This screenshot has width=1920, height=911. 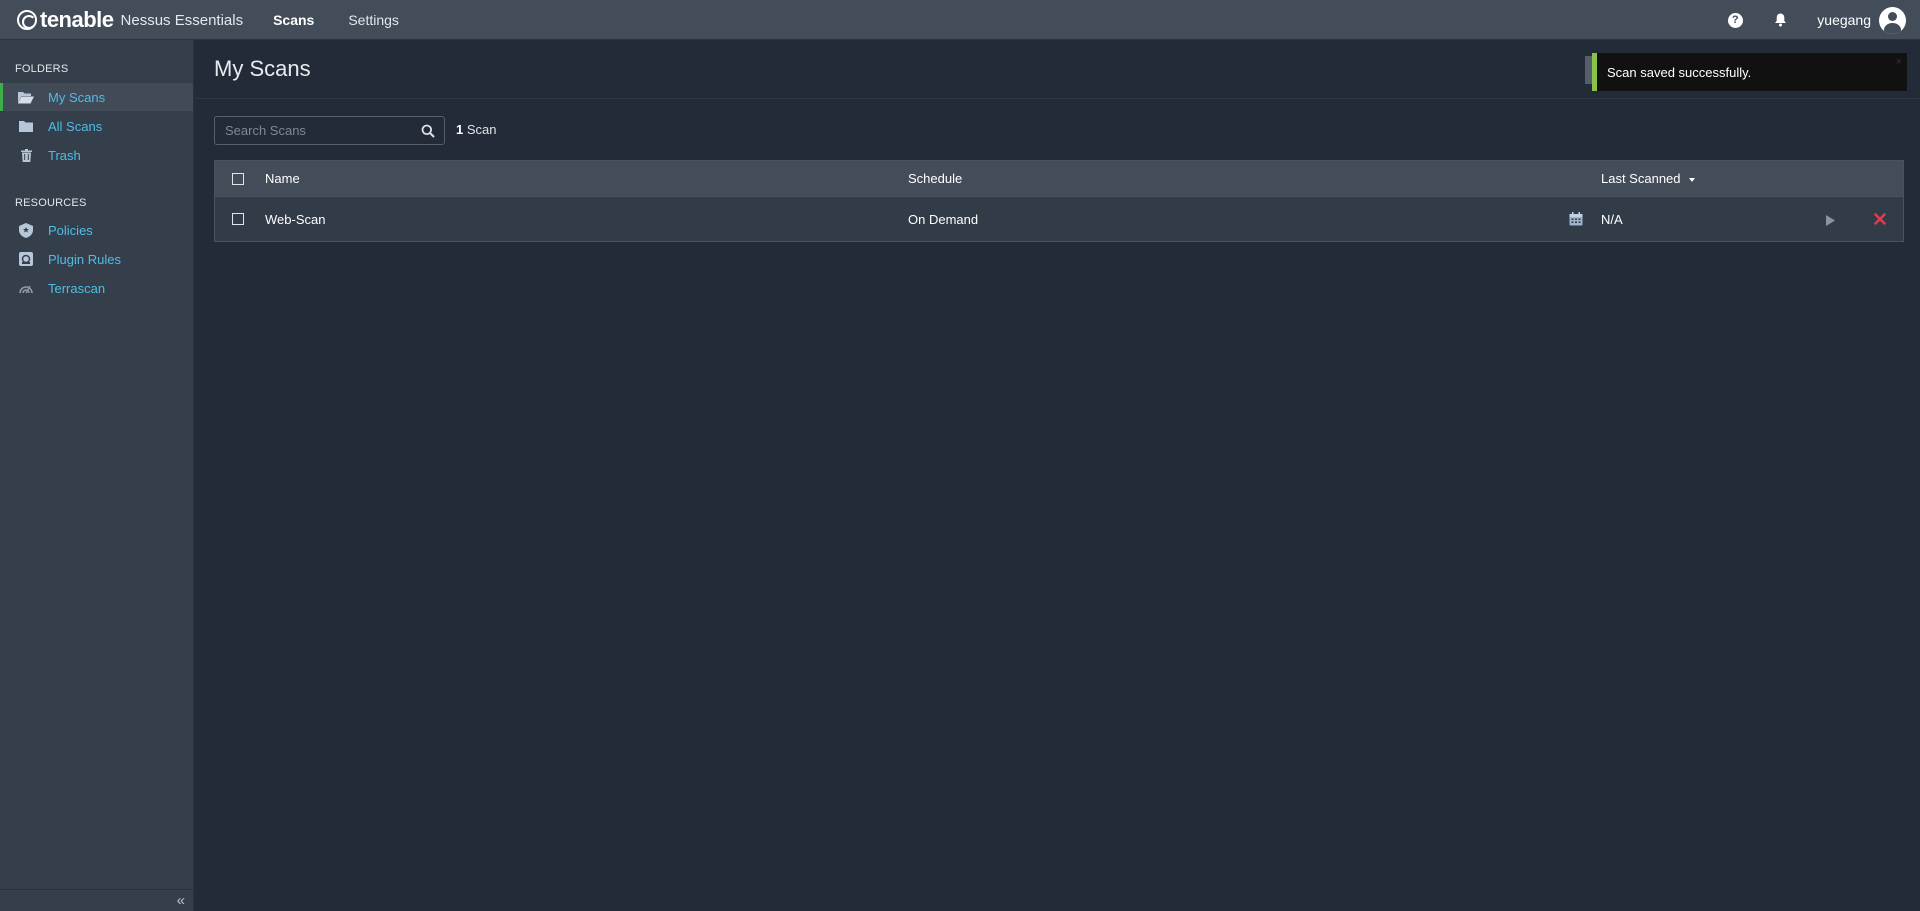 What do you see at coordinates (1880, 221) in the screenshot?
I see `delete-x-icon` at bounding box center [1880, 221].